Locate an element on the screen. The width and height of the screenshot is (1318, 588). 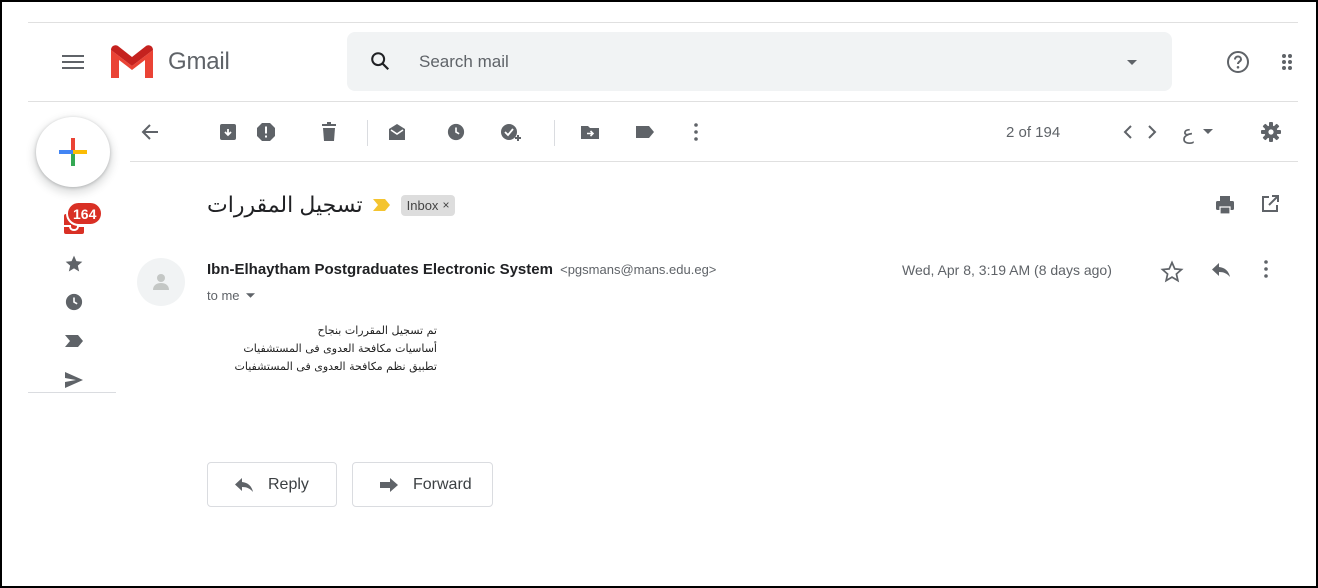
main-menu-button is located at coordinates (73, 62).